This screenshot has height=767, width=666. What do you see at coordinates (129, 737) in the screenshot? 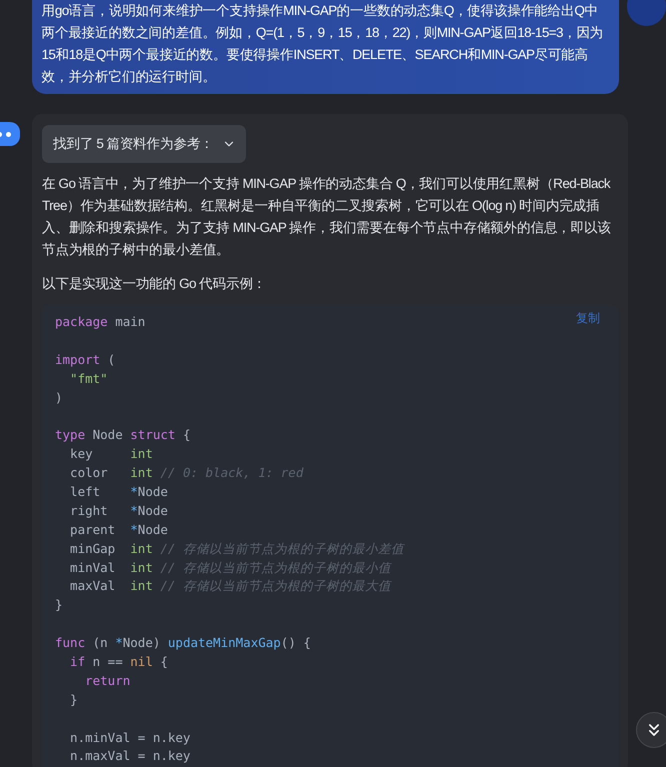
I see `code-line: n.minVal = n.key` at bounding box center [129, 737].